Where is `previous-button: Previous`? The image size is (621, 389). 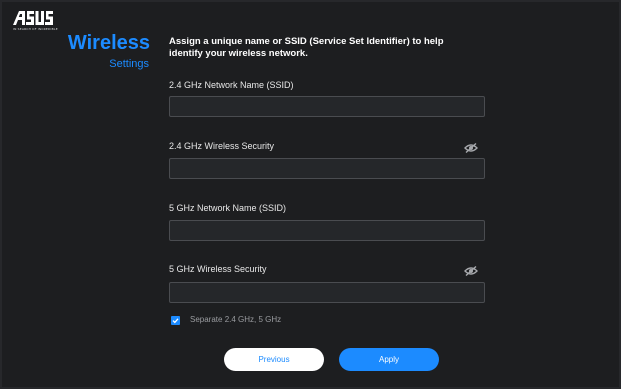
previous-button: Previous is located at coordinates (274, 359).